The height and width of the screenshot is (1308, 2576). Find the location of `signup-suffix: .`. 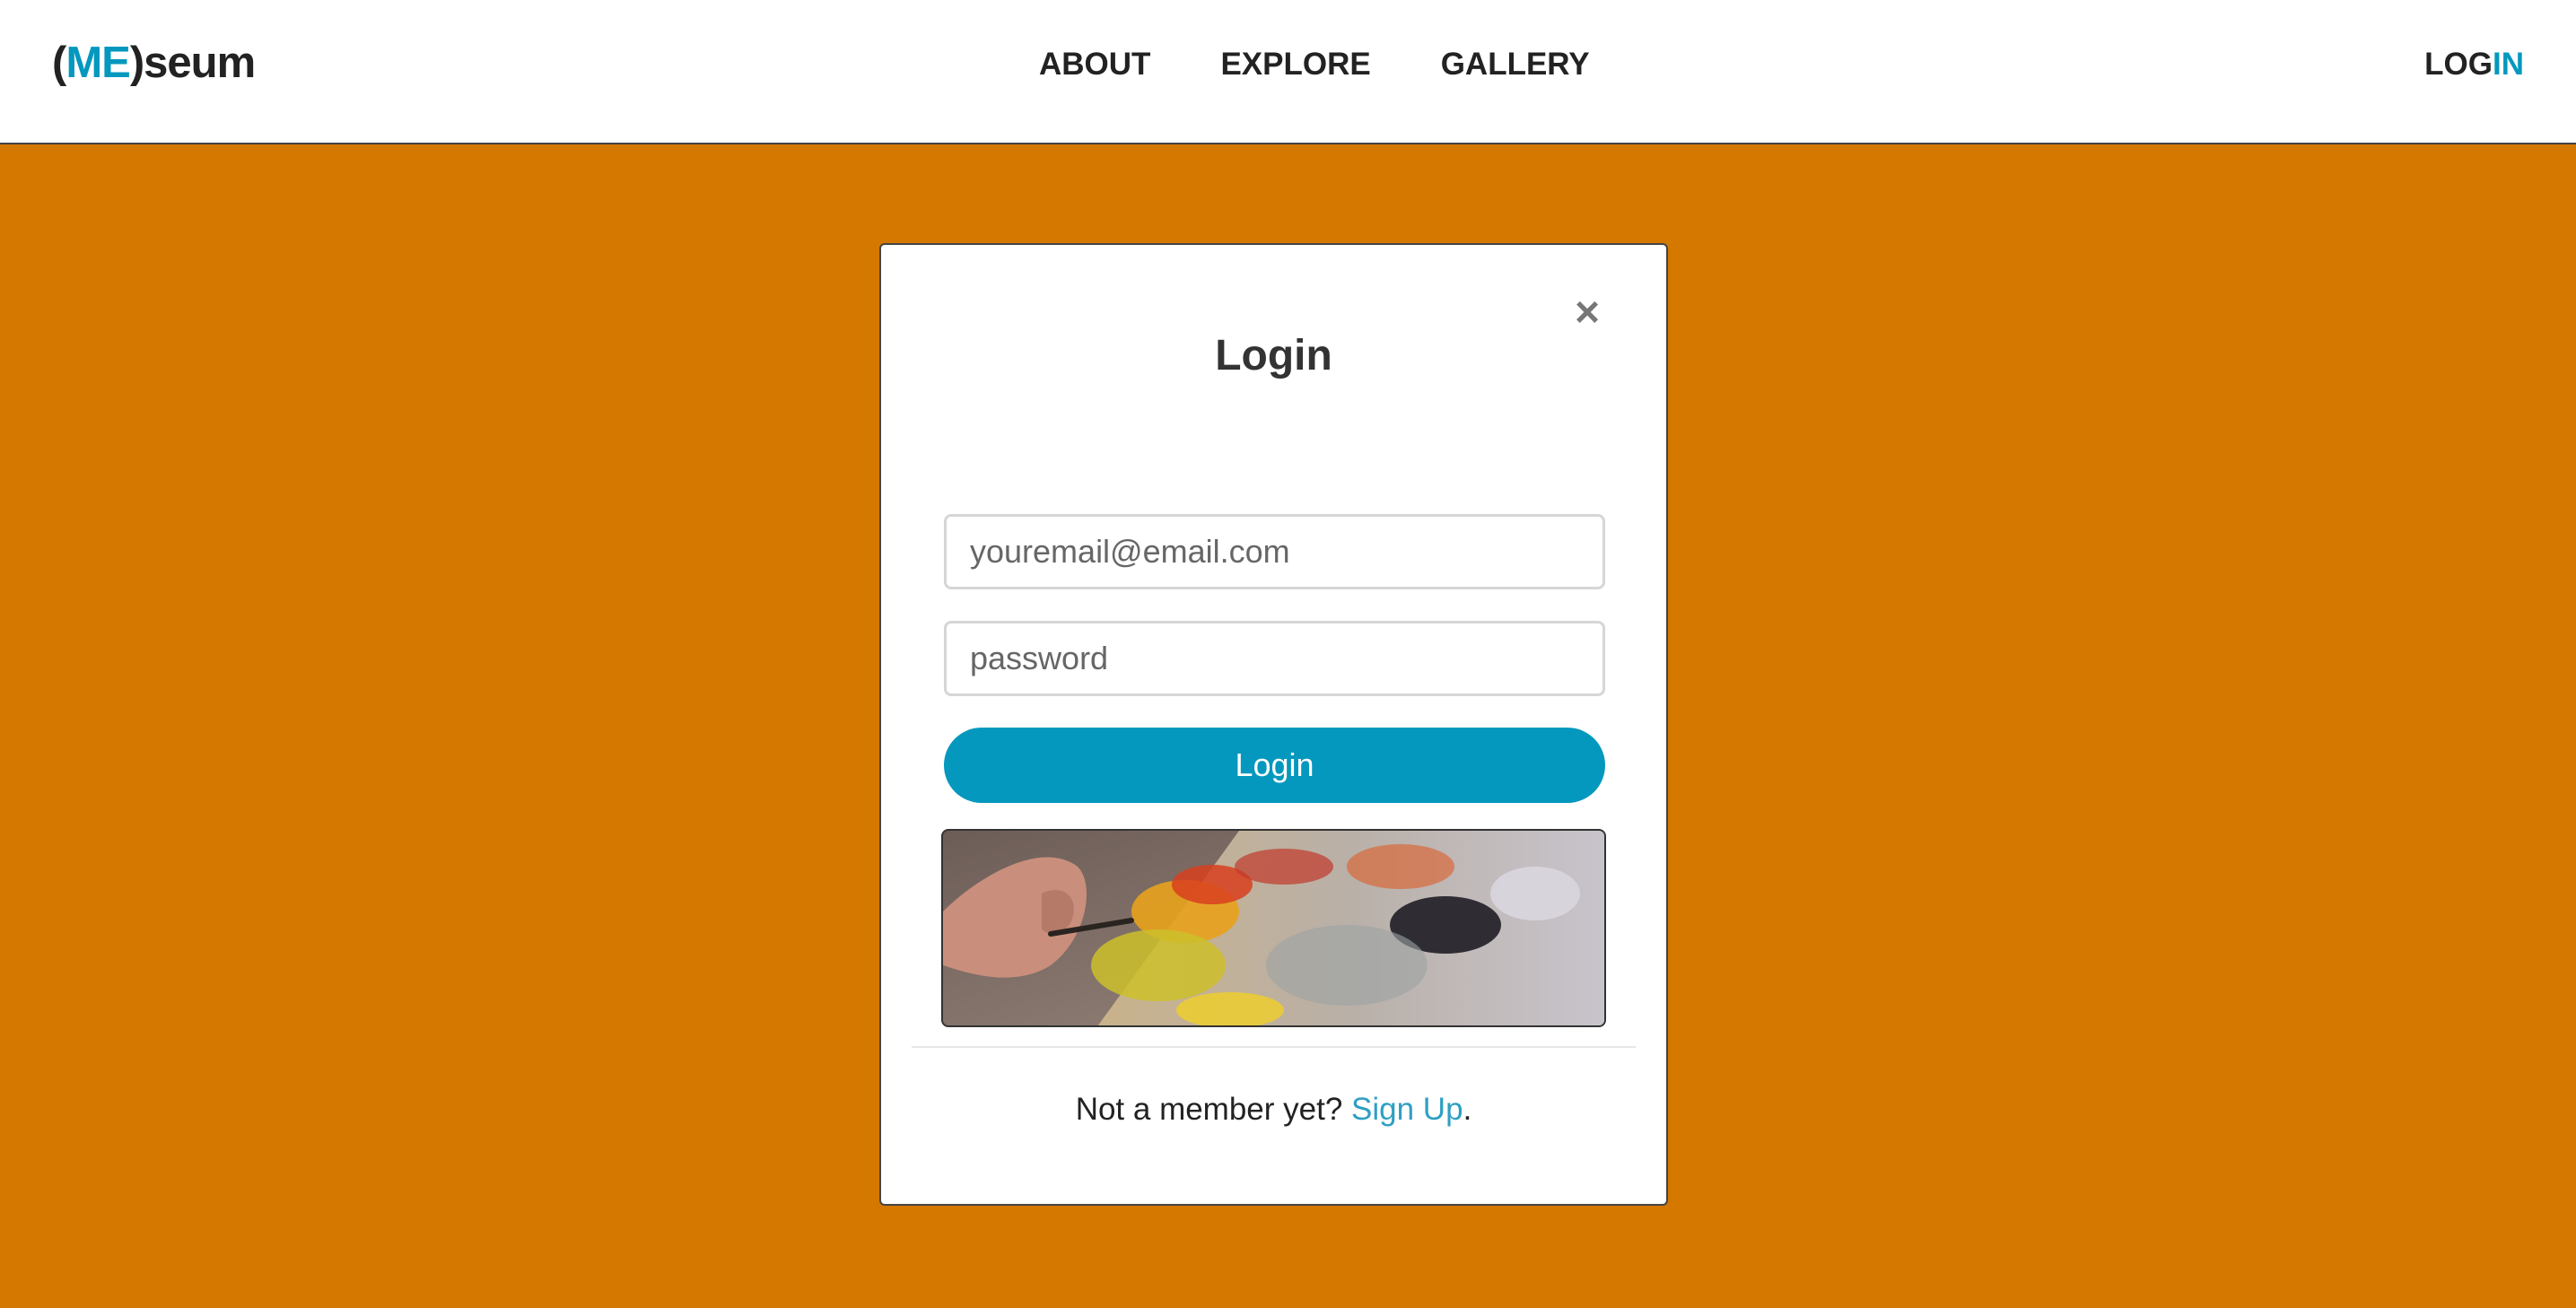

signup-suffix: . is located at coordinates (1467, 1110).